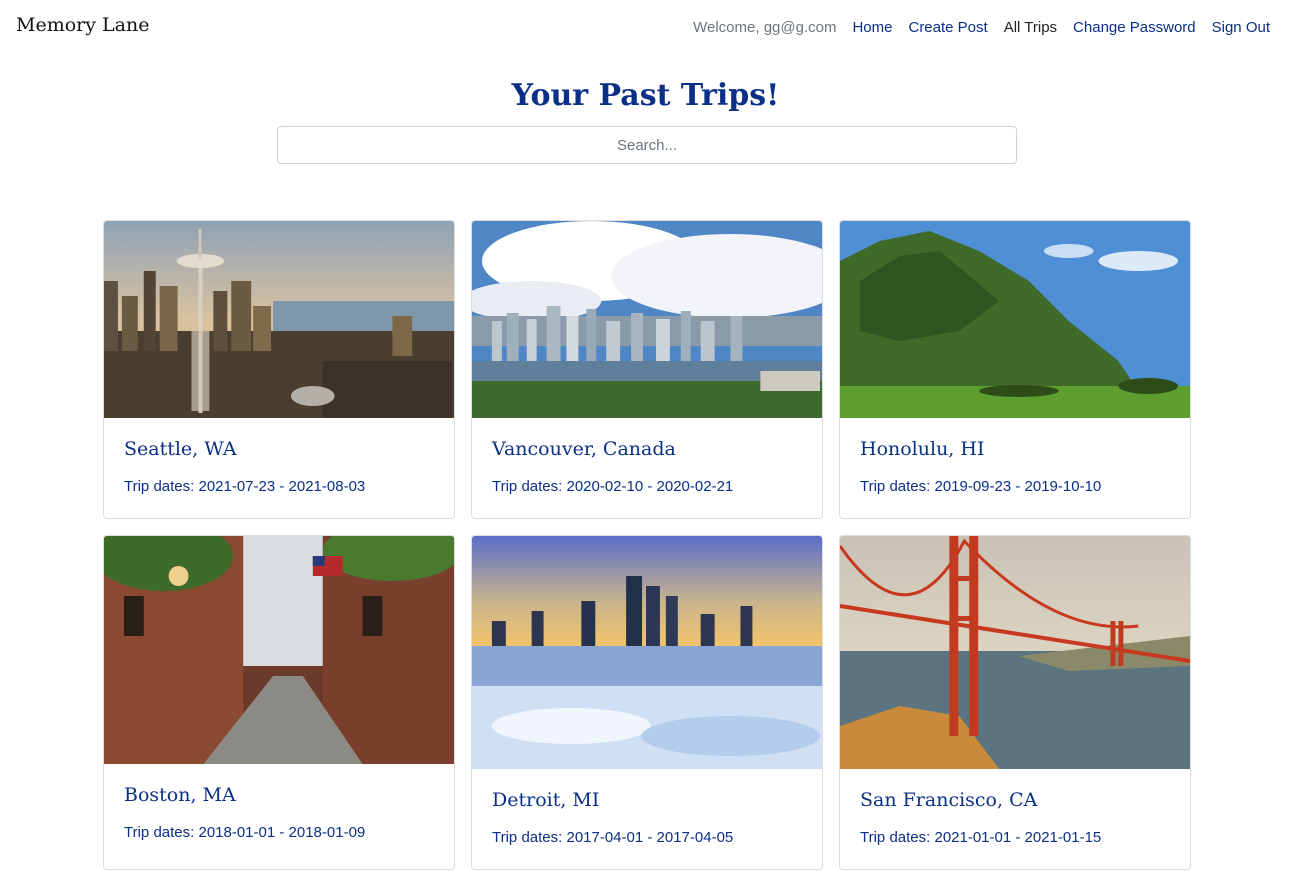 The width and height of the screenshot is (1291, 880). Describe the element at coordinates (245, 486) in the screenshot. I see `trip-dates: Trip dates: 2021-07-23 - 2021-08-03` at that location.